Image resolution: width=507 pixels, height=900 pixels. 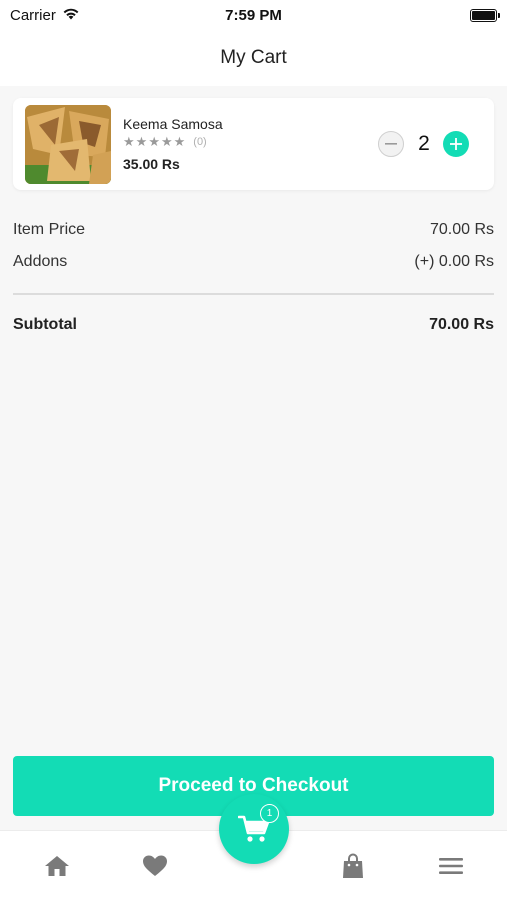 I want to click on subtotal-value: 70.00 Rs, so click(x=461, y=324).